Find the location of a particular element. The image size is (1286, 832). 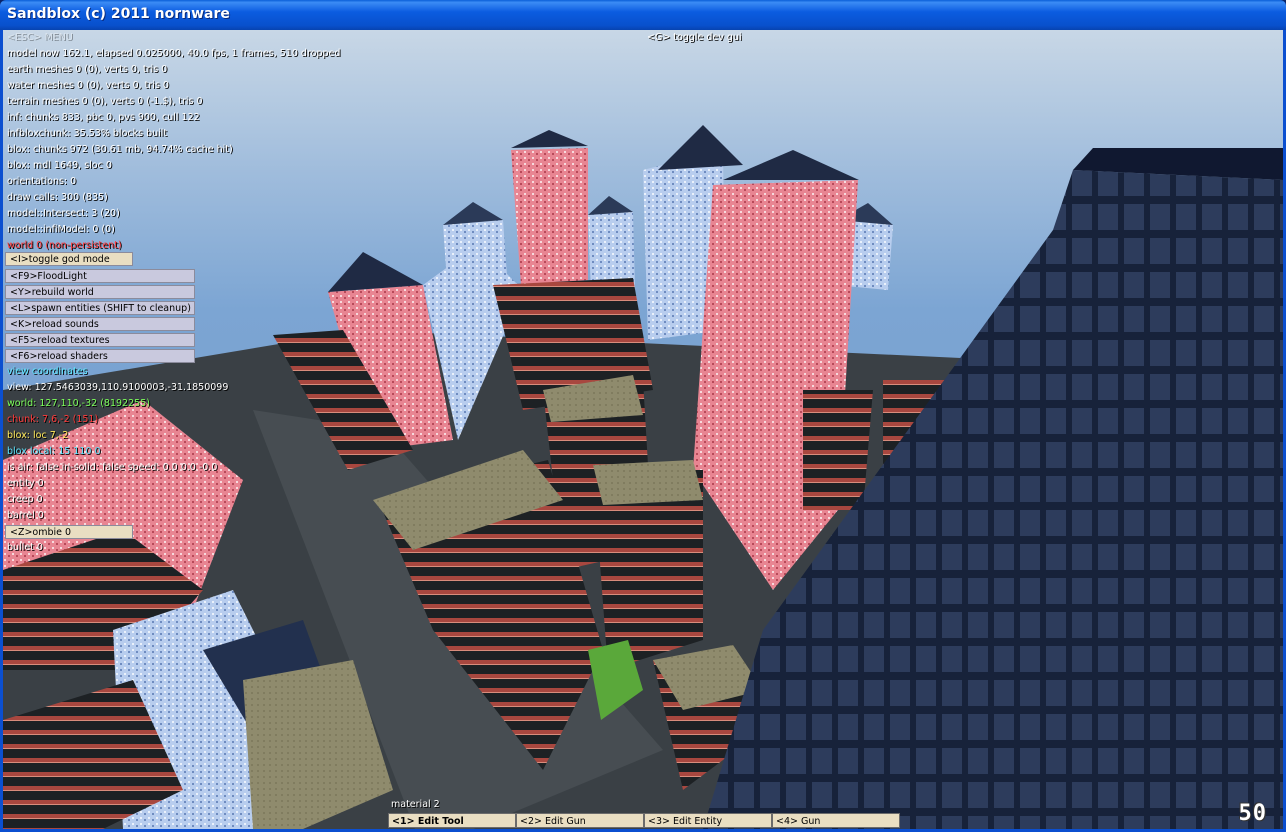

hud-line: model::infiModel: 0 (0) is located at coordinates (61, 229).